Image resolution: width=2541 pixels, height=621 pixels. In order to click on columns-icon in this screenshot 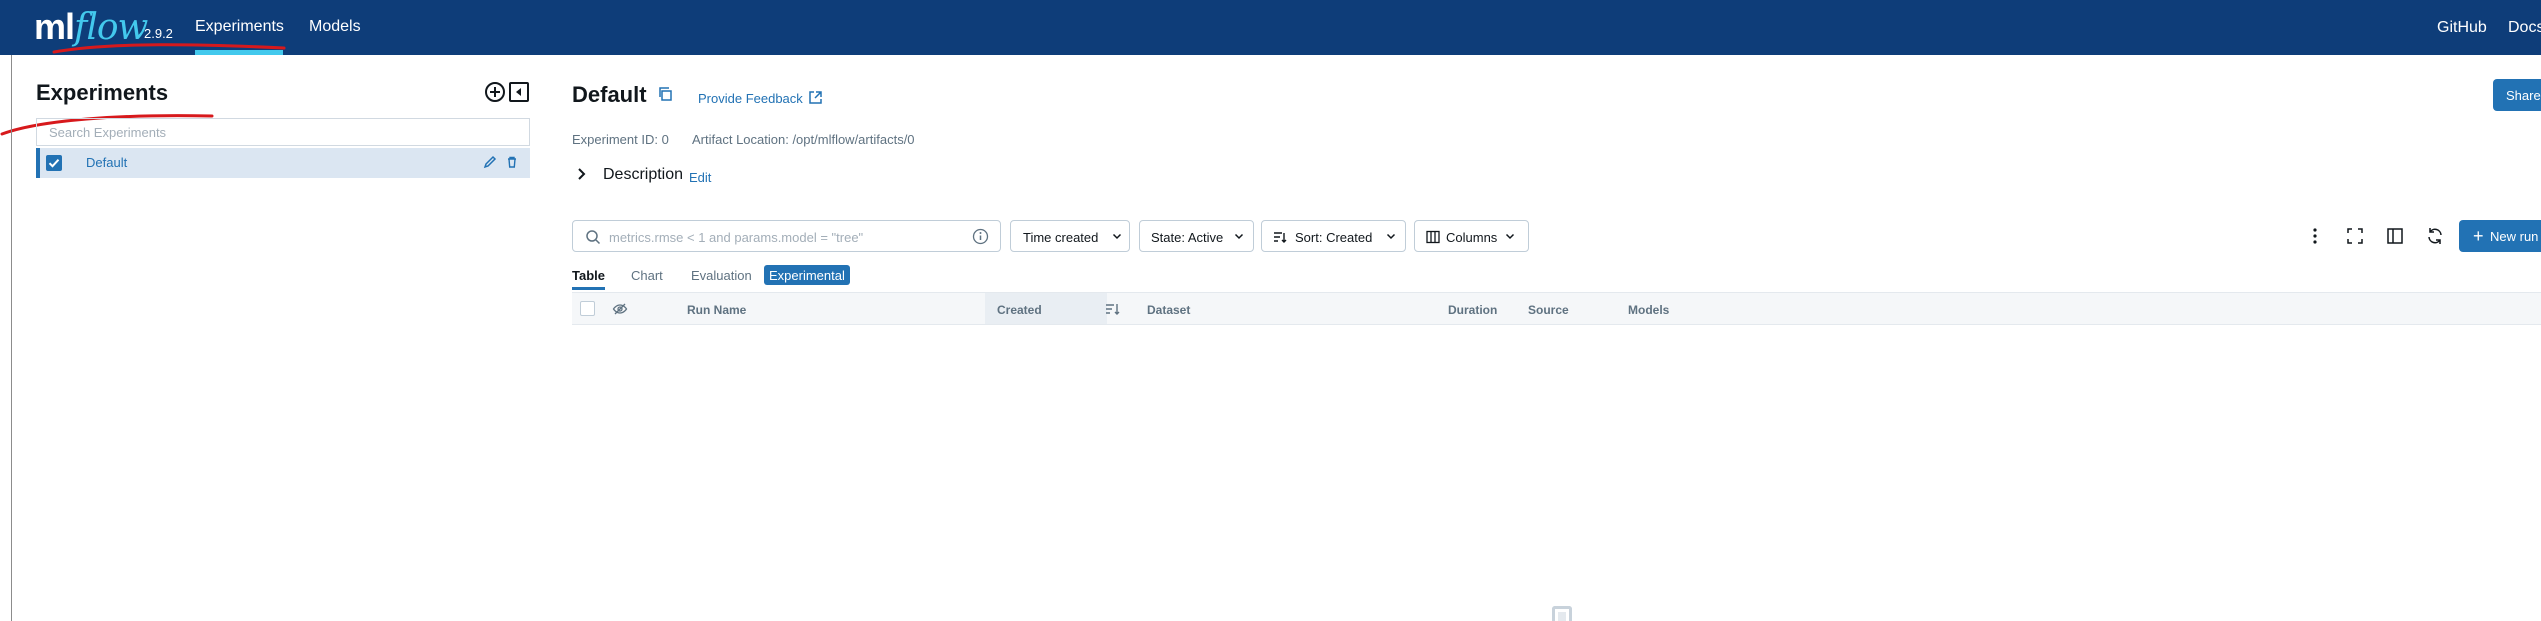, I will do `click(1433, 237)`.